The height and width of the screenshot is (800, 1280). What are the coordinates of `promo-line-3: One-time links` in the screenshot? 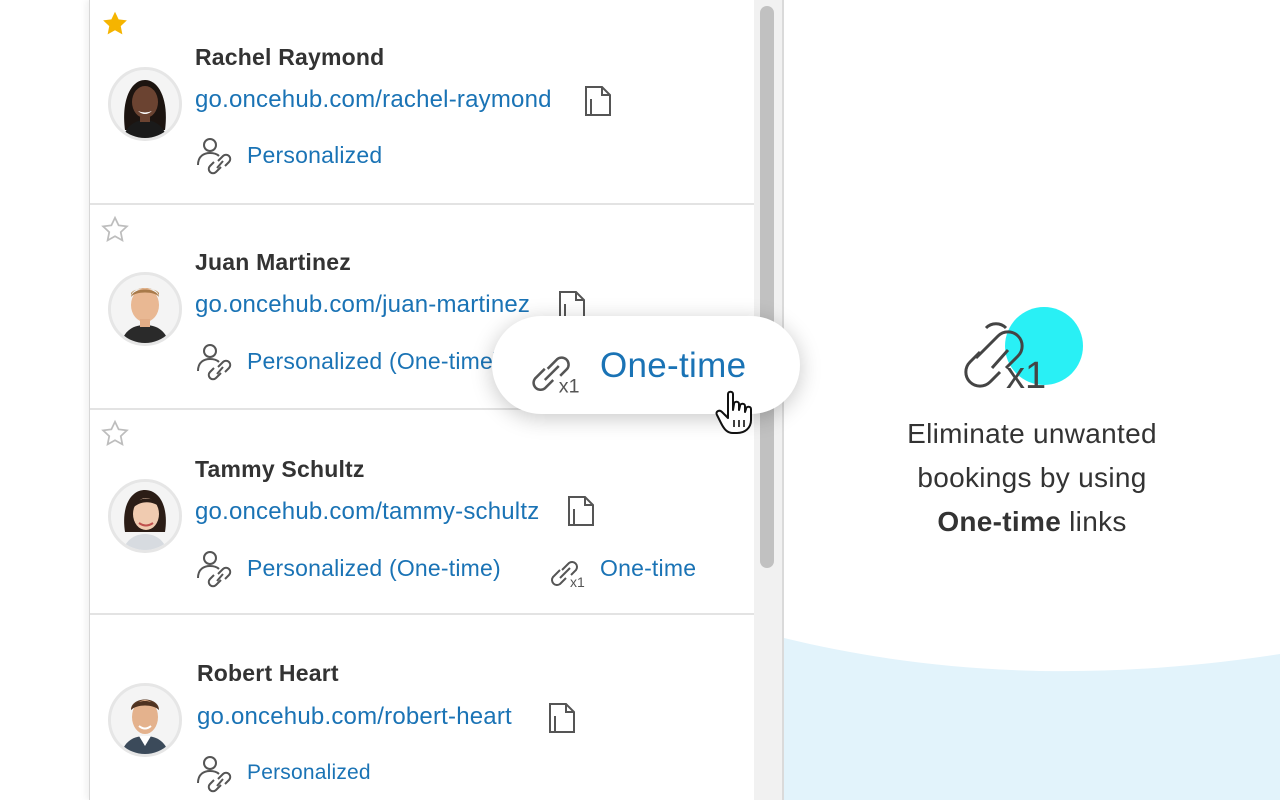 It's located at (1032, 522).